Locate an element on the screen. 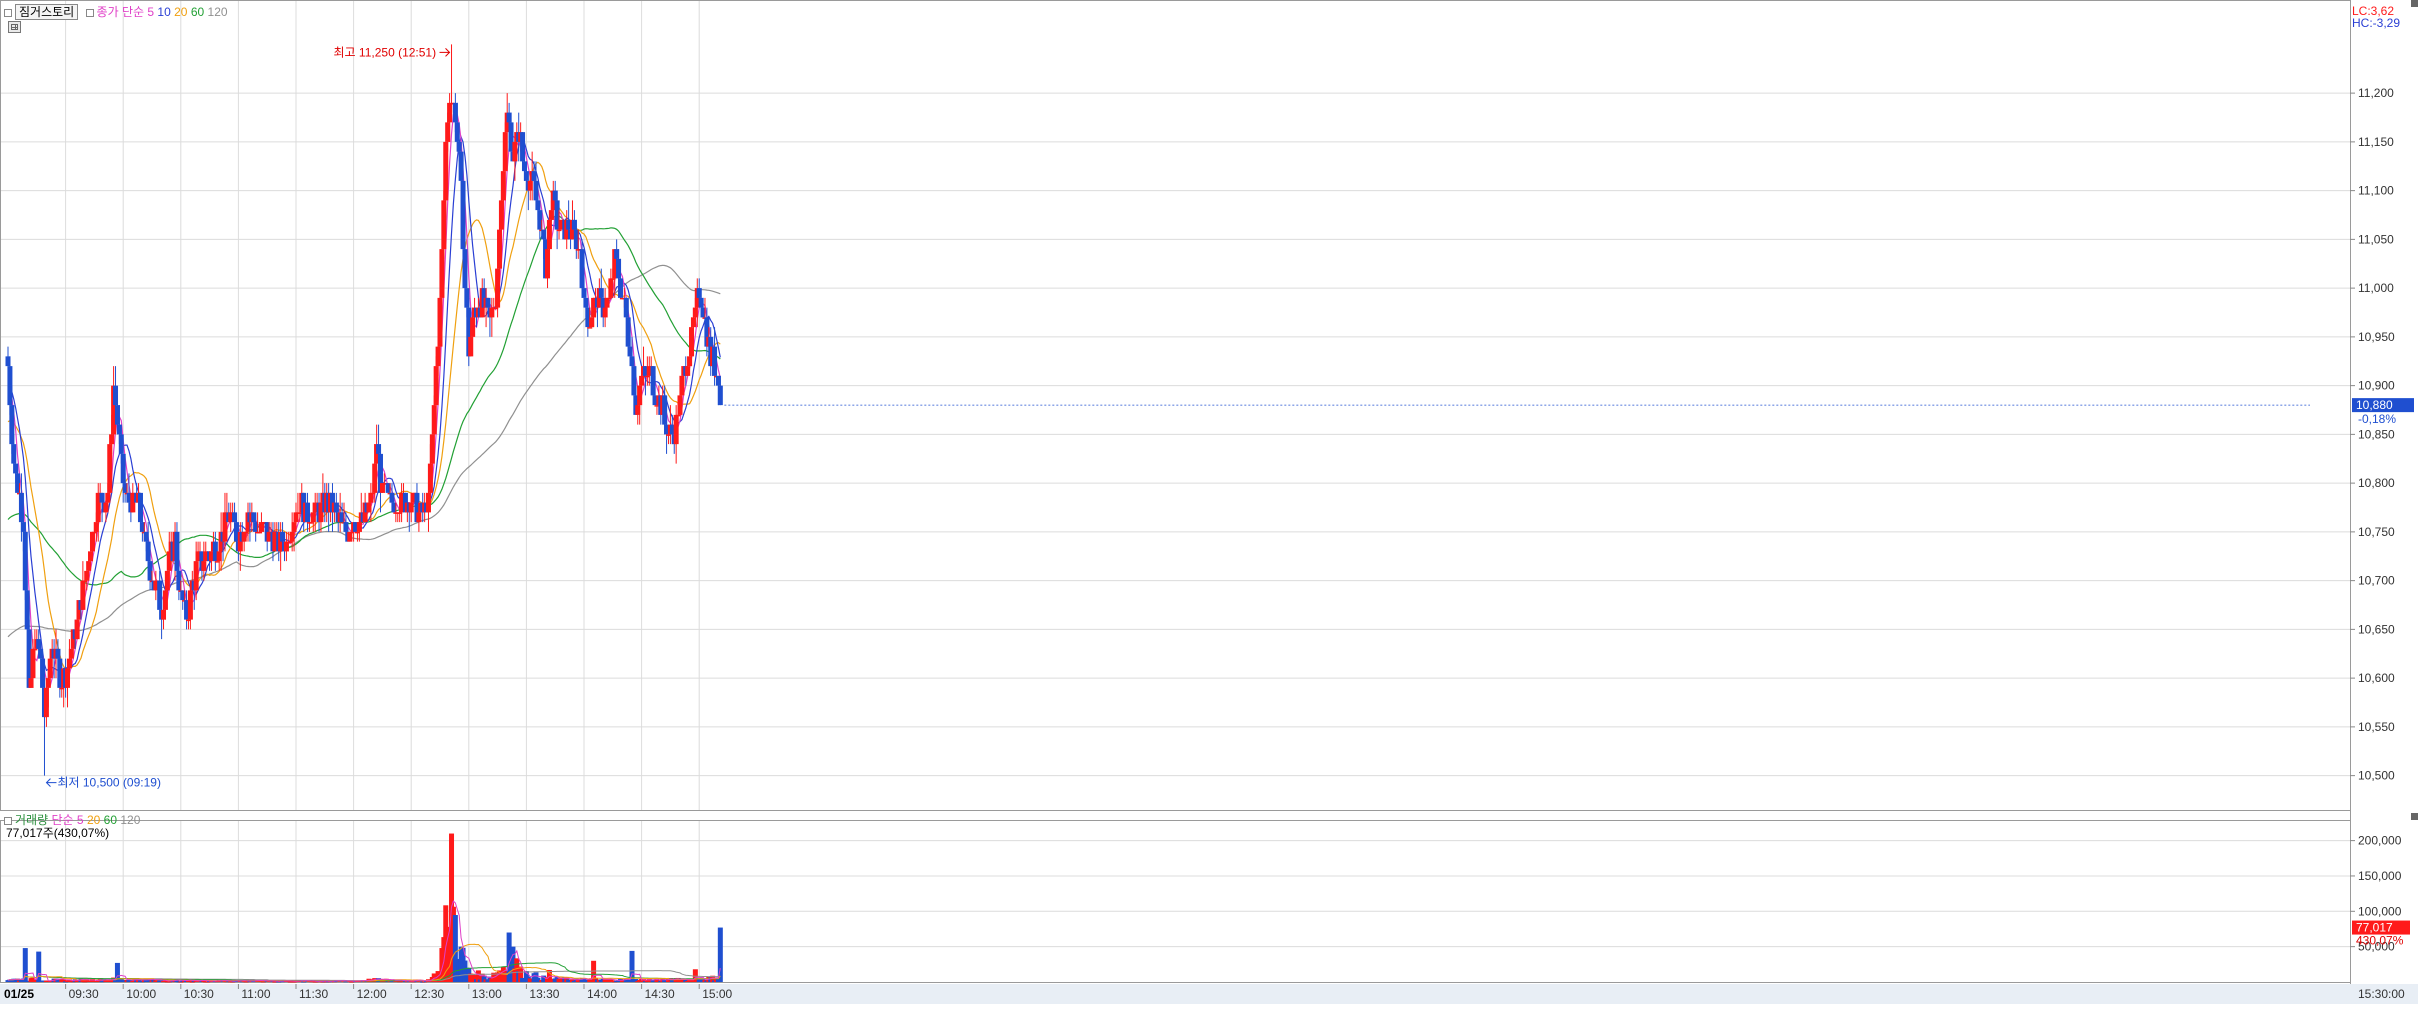 The height and width of the screenshot is (1009, 2418). price-tick-label: 11,200 is located at coordinates (2376, 93).